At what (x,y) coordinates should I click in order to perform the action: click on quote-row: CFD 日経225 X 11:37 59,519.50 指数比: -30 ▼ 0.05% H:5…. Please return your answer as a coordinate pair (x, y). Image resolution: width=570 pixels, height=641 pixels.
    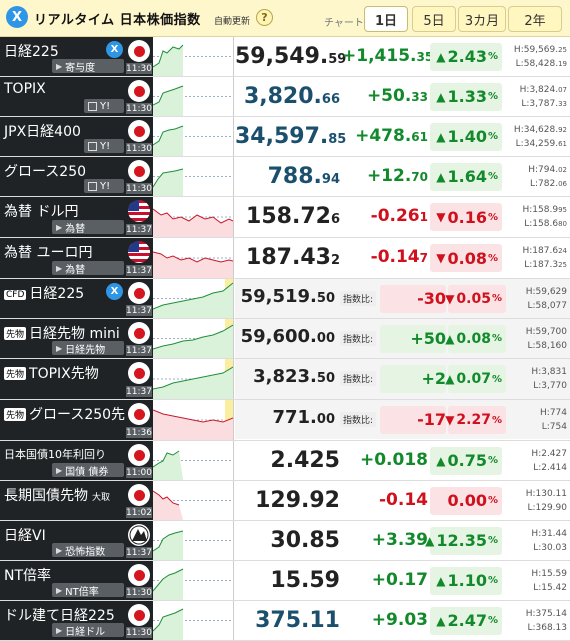
    Looking at the image, I should click on (285, 298).